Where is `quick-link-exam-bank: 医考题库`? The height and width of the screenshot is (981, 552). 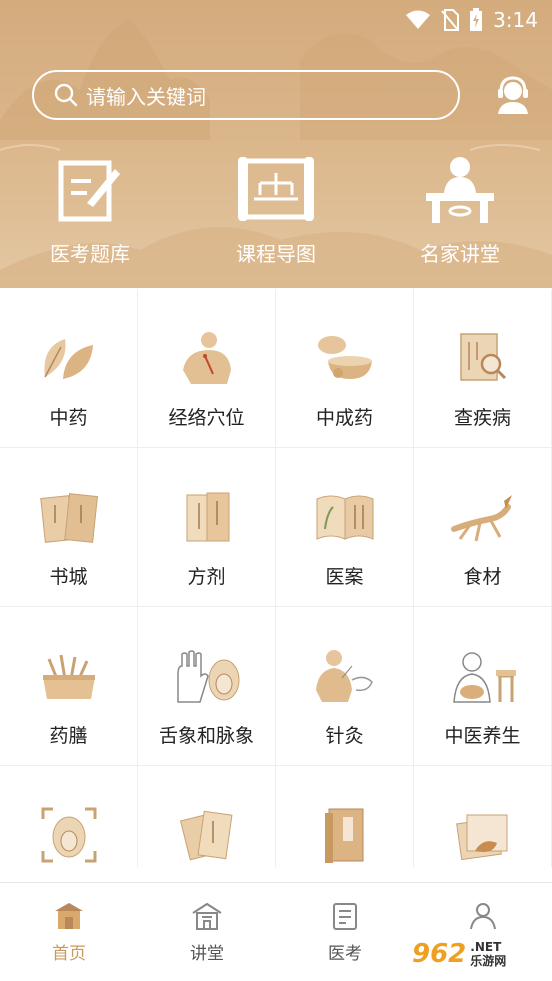 quick-link-exam-bank: 医考题库 is located at coordinates (90, 208).